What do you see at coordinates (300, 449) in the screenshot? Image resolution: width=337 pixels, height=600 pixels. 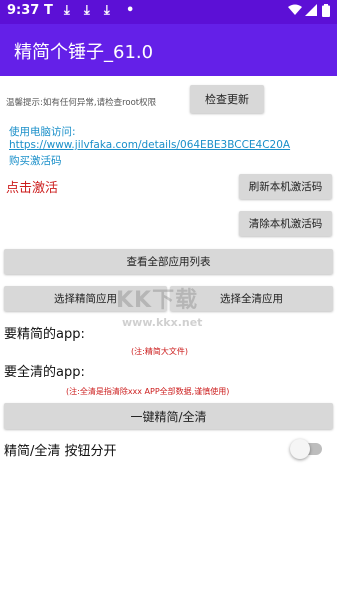 I see `split-buttons-toggle-thumb` at bounding box center [300, 449].